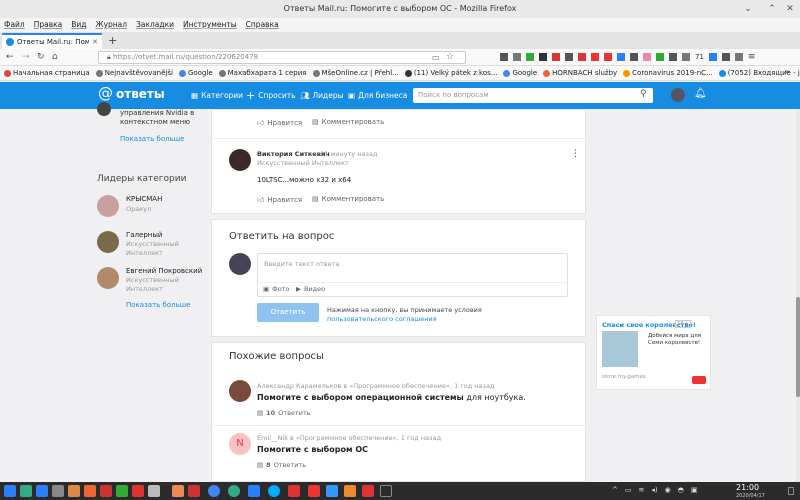 The height and width of the screenshot is (500, 800). Describe the element at coordinates (332, 491) in the screenshot. I see `telegram-icon` at that location.